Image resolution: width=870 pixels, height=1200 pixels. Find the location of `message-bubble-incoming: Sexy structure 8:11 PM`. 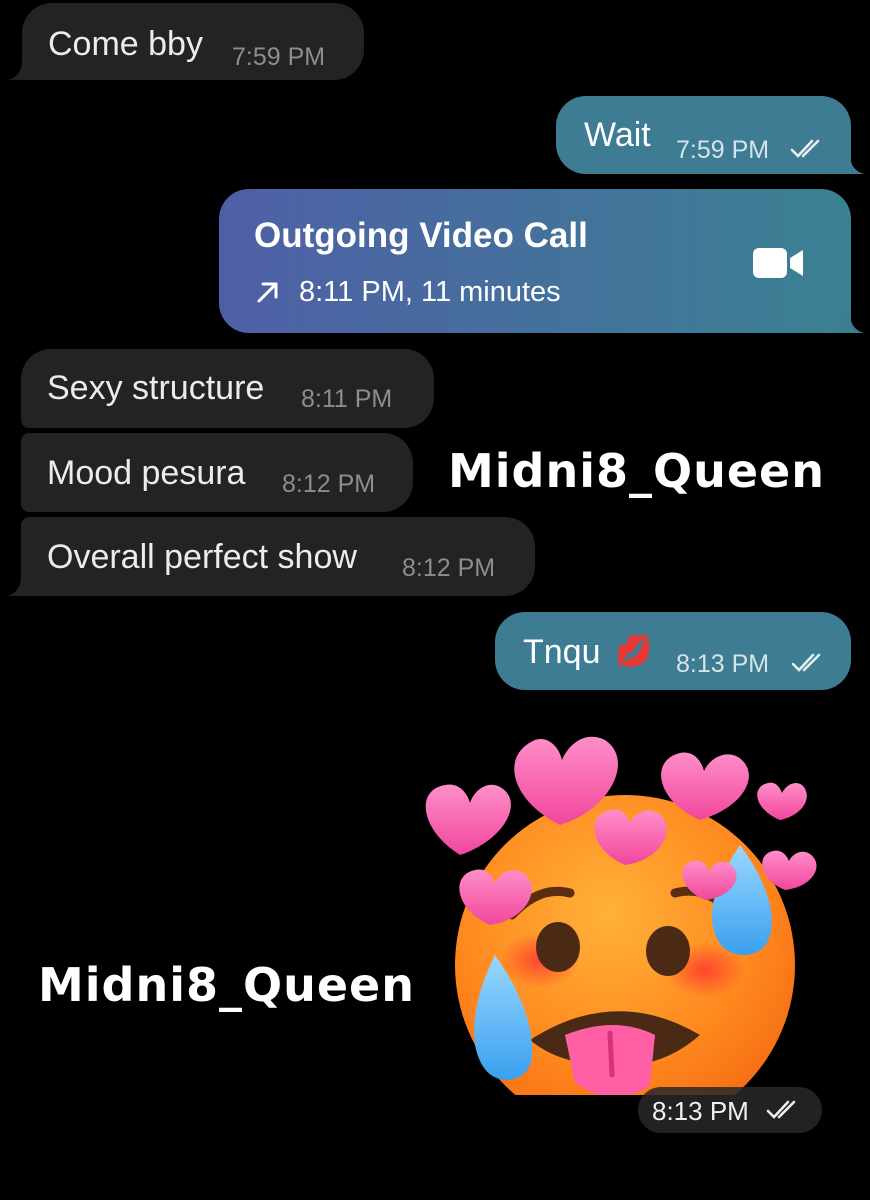

message-bubble-incoming: Sexy structure 8:11 PM is located at coordinates (227, 388).